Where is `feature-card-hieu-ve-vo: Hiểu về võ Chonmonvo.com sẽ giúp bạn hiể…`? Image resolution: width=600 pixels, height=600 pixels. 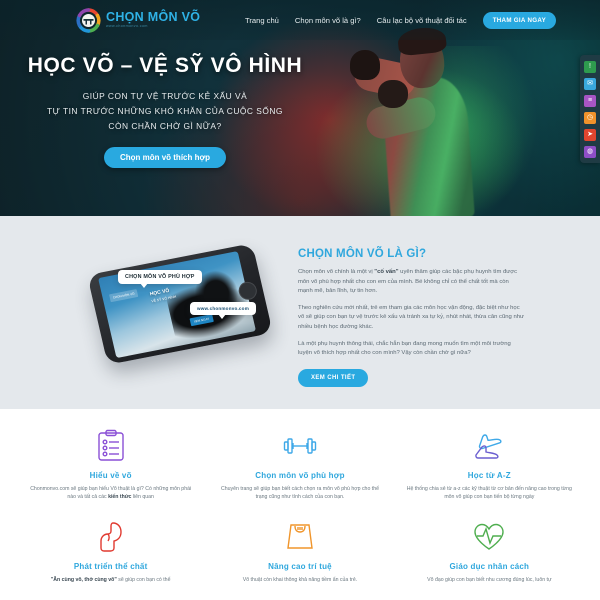
feature-card-hieu-ve-vo: Hiểu về võ Chonmonvo.com sẽ giúp bạn hiể… is located at coordinates (110, 464).